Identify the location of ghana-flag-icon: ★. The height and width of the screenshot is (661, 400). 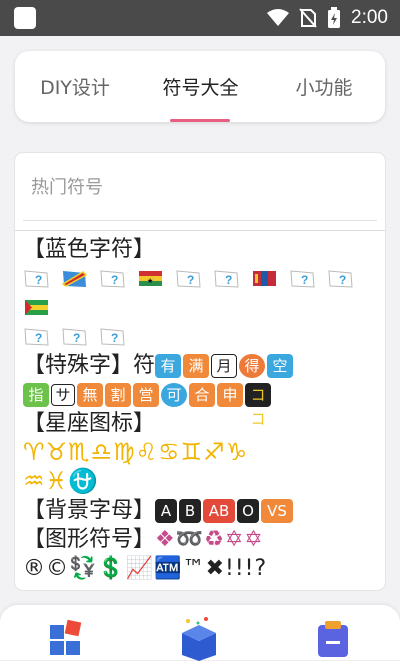
(150, 278).